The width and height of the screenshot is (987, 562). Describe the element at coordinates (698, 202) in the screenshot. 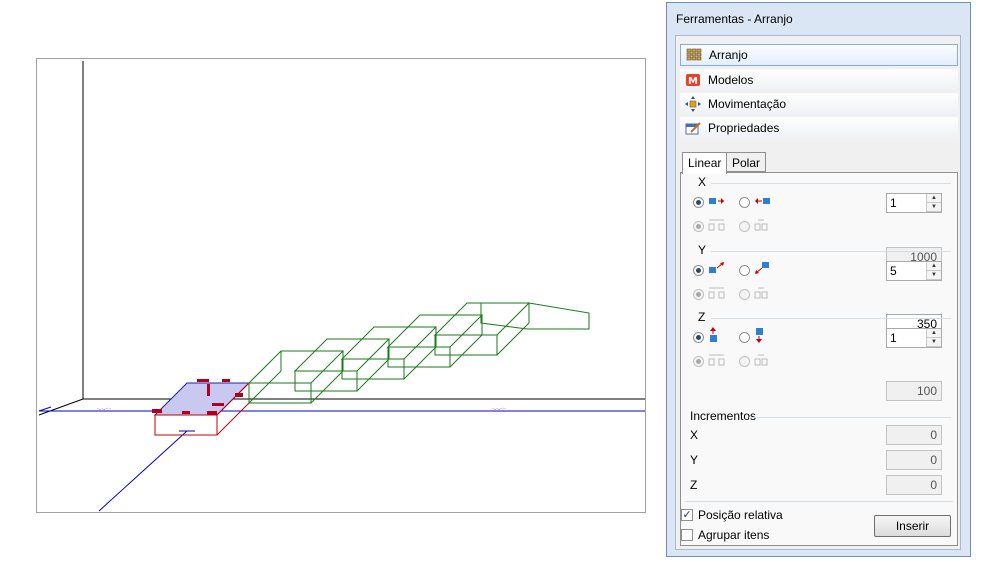

I see `x-positive-radio` at that location.